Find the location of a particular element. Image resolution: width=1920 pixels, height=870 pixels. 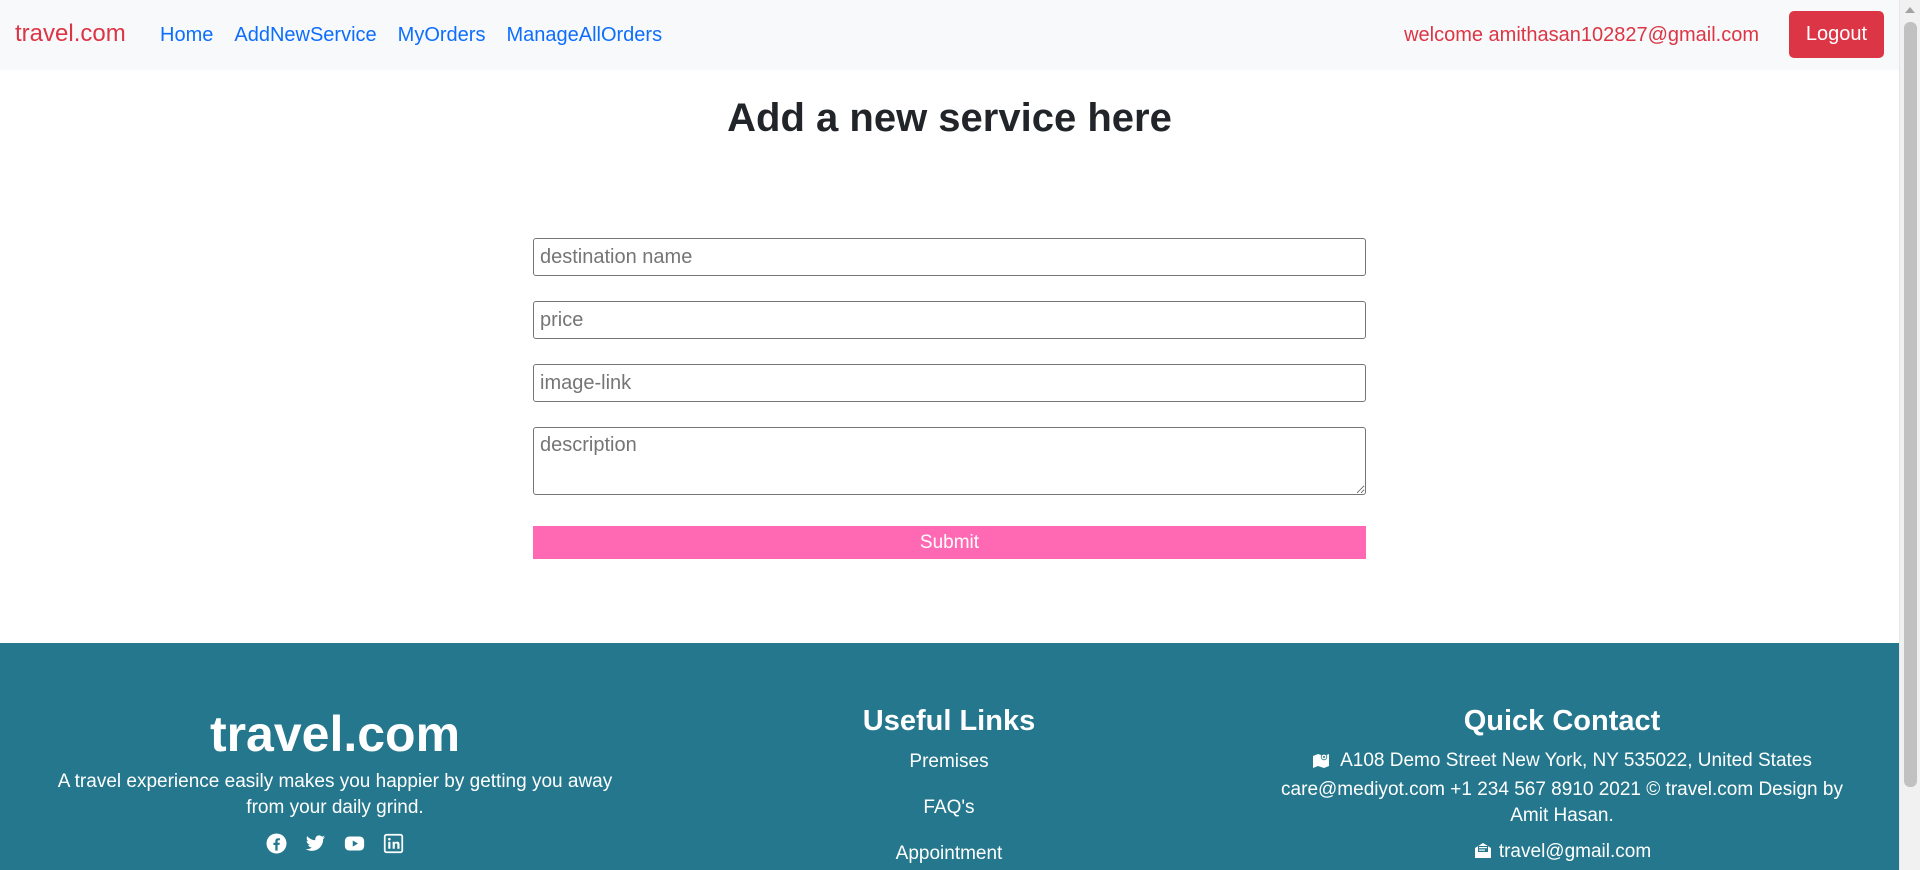

nav-link-home: Home is located at coordinates (186, 35).